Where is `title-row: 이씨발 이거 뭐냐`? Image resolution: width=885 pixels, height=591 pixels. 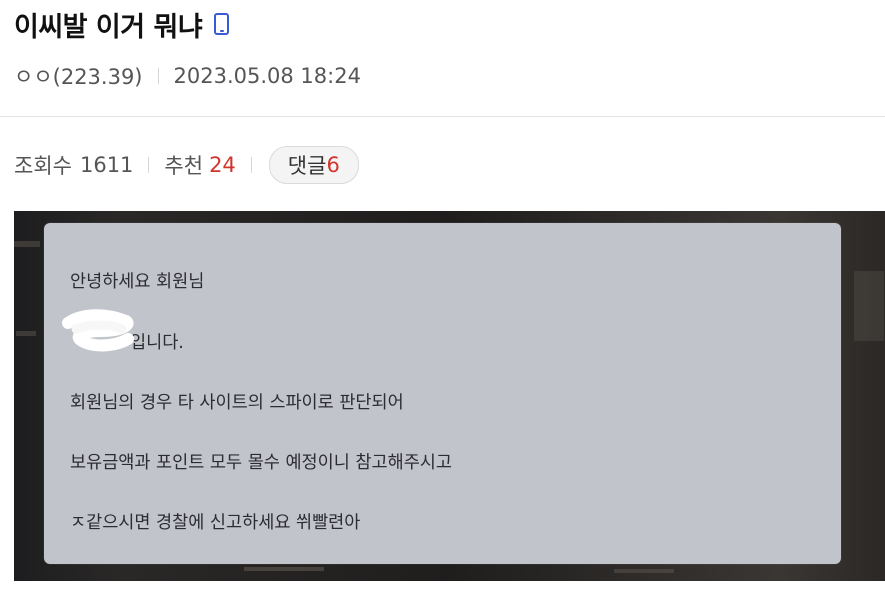
title-row: 이씨발 이거 뭐냐 is located at coordinates (122, 24).